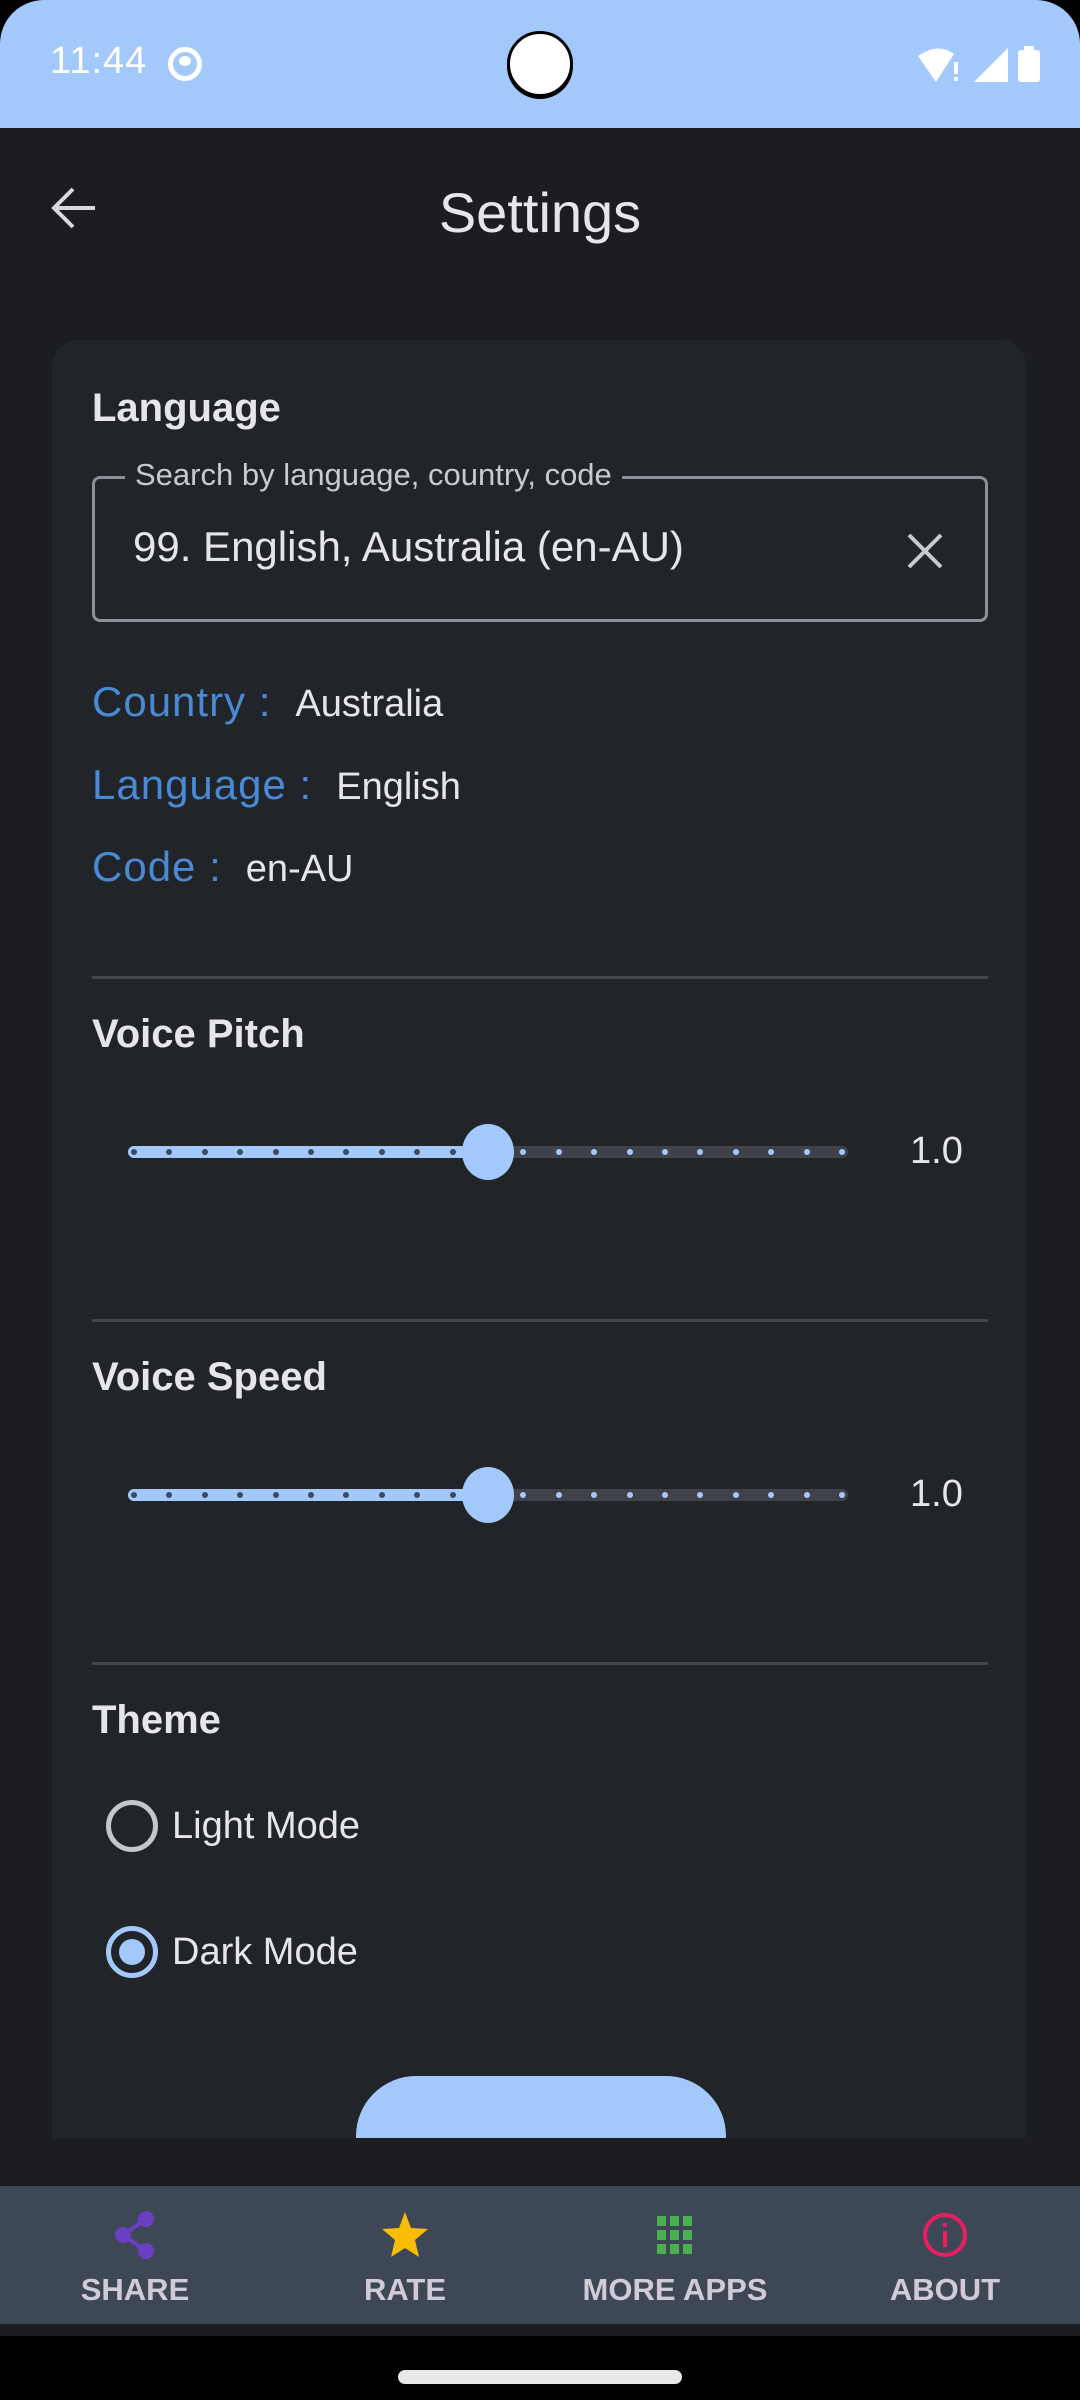 The height and width of the screenshot is (2400, 1080). Describe the element at coordinates (373, 475) in the screenshot. I see `language-search-label: Search by language, country, code` at that location.